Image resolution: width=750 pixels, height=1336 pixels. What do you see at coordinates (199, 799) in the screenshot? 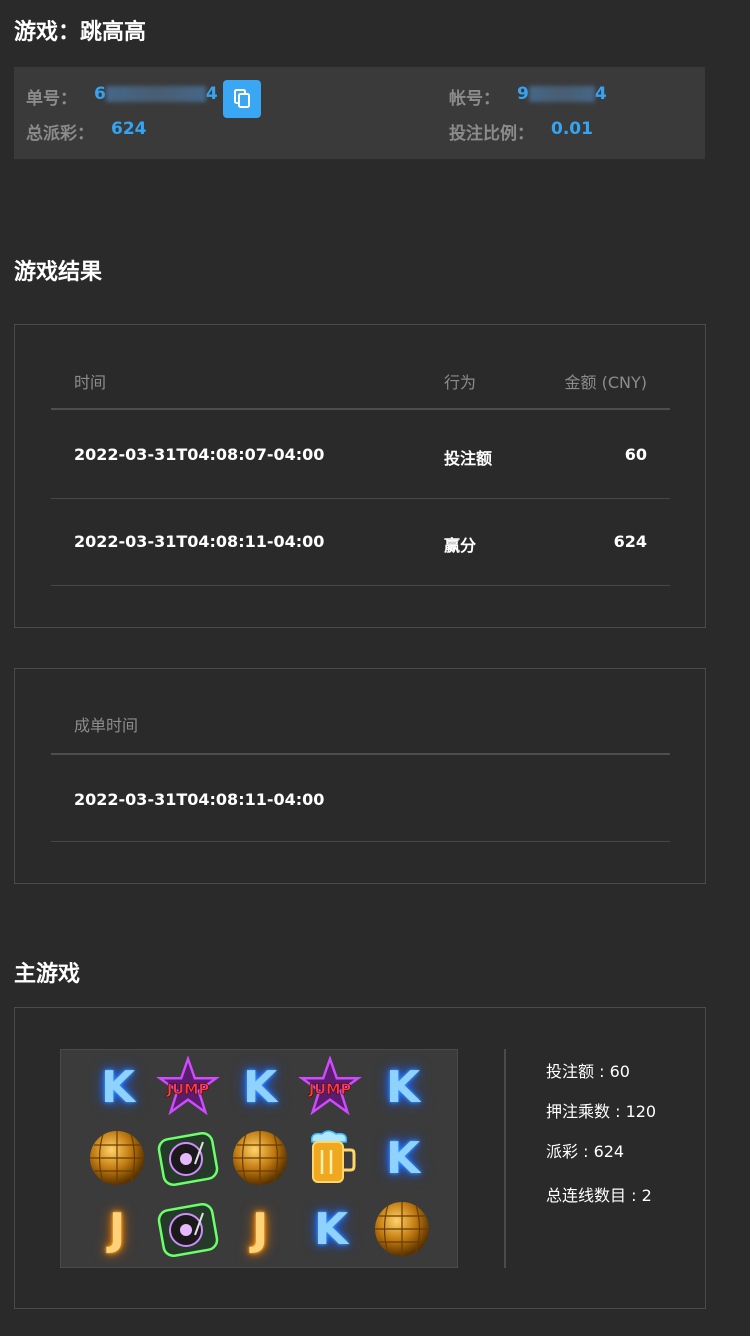
I see `completion-time-value: 2022-03-31T04:08:11-04:00` at bounding box center [199, 799].